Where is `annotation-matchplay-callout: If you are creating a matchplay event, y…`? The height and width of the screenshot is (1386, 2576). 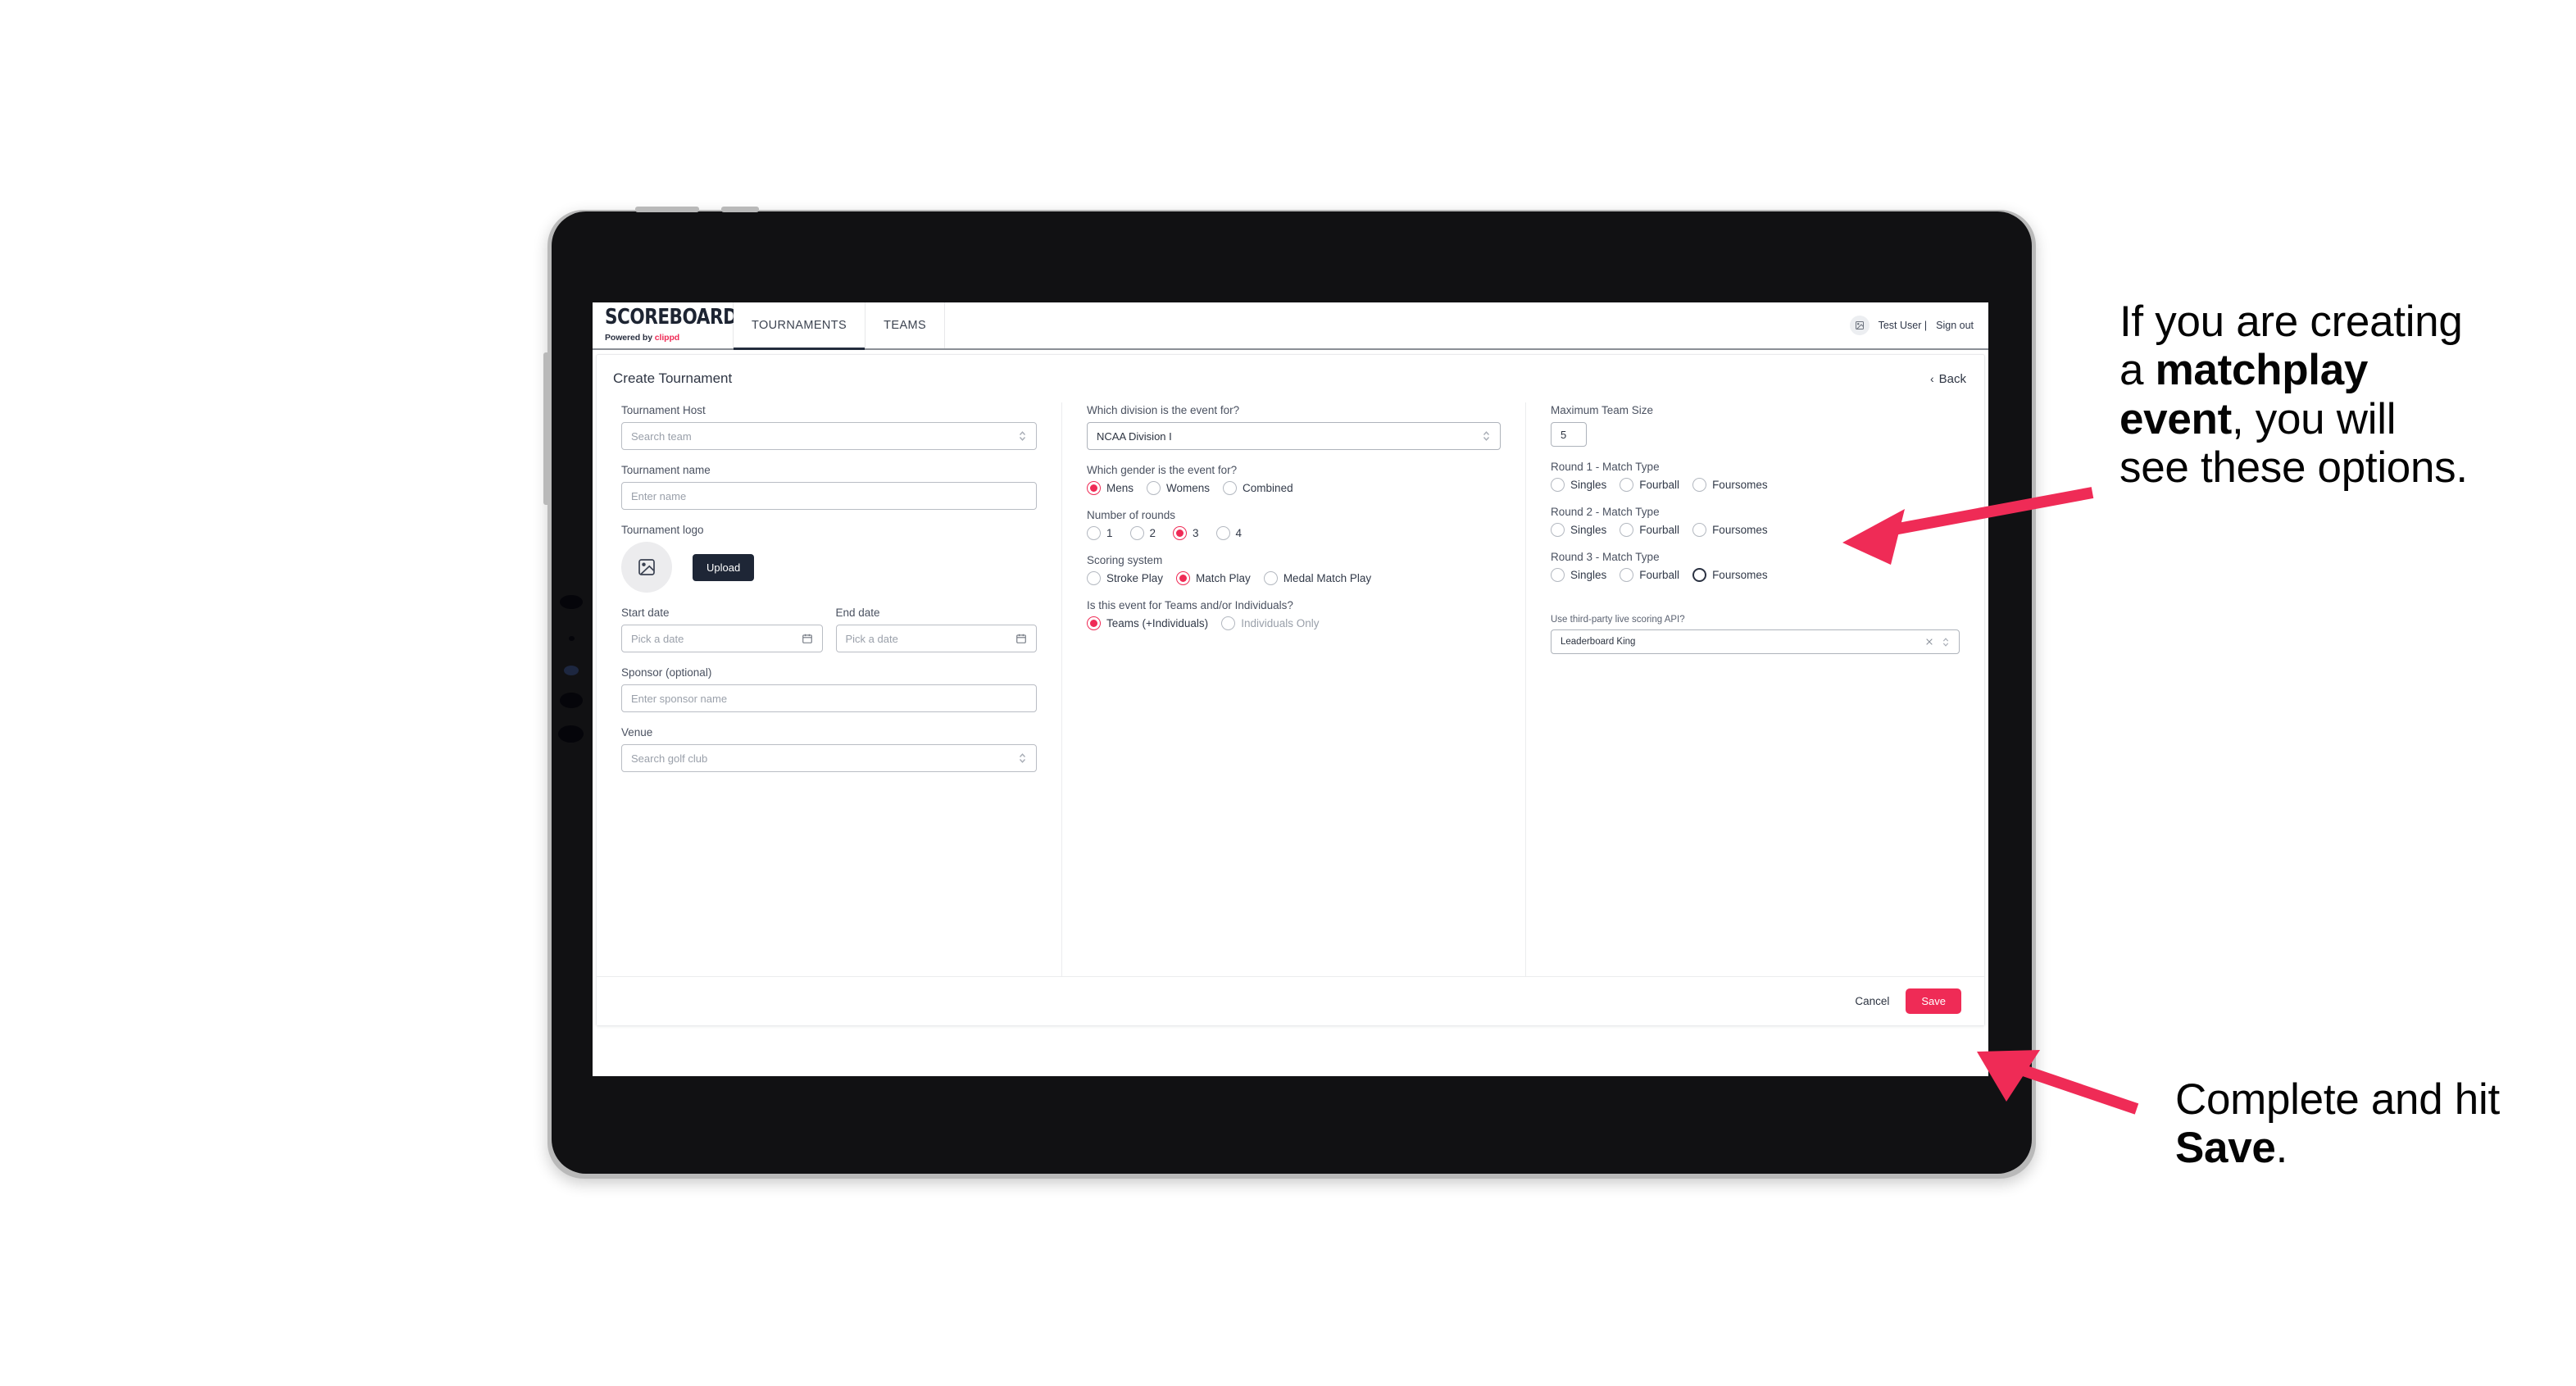
annotation-matchplay-callout: If you are creating a matchplay event, y… is located at coordinates (2295, 395).